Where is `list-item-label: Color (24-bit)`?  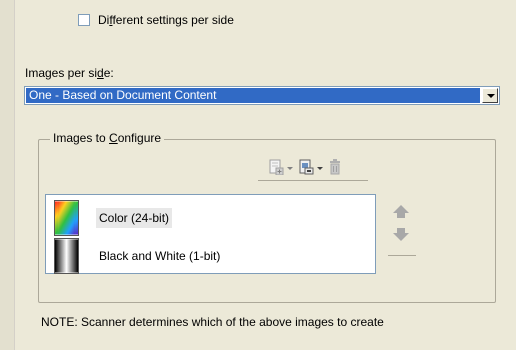
list-item-label: Color (24-bit) is located at coordinates (134, 218).